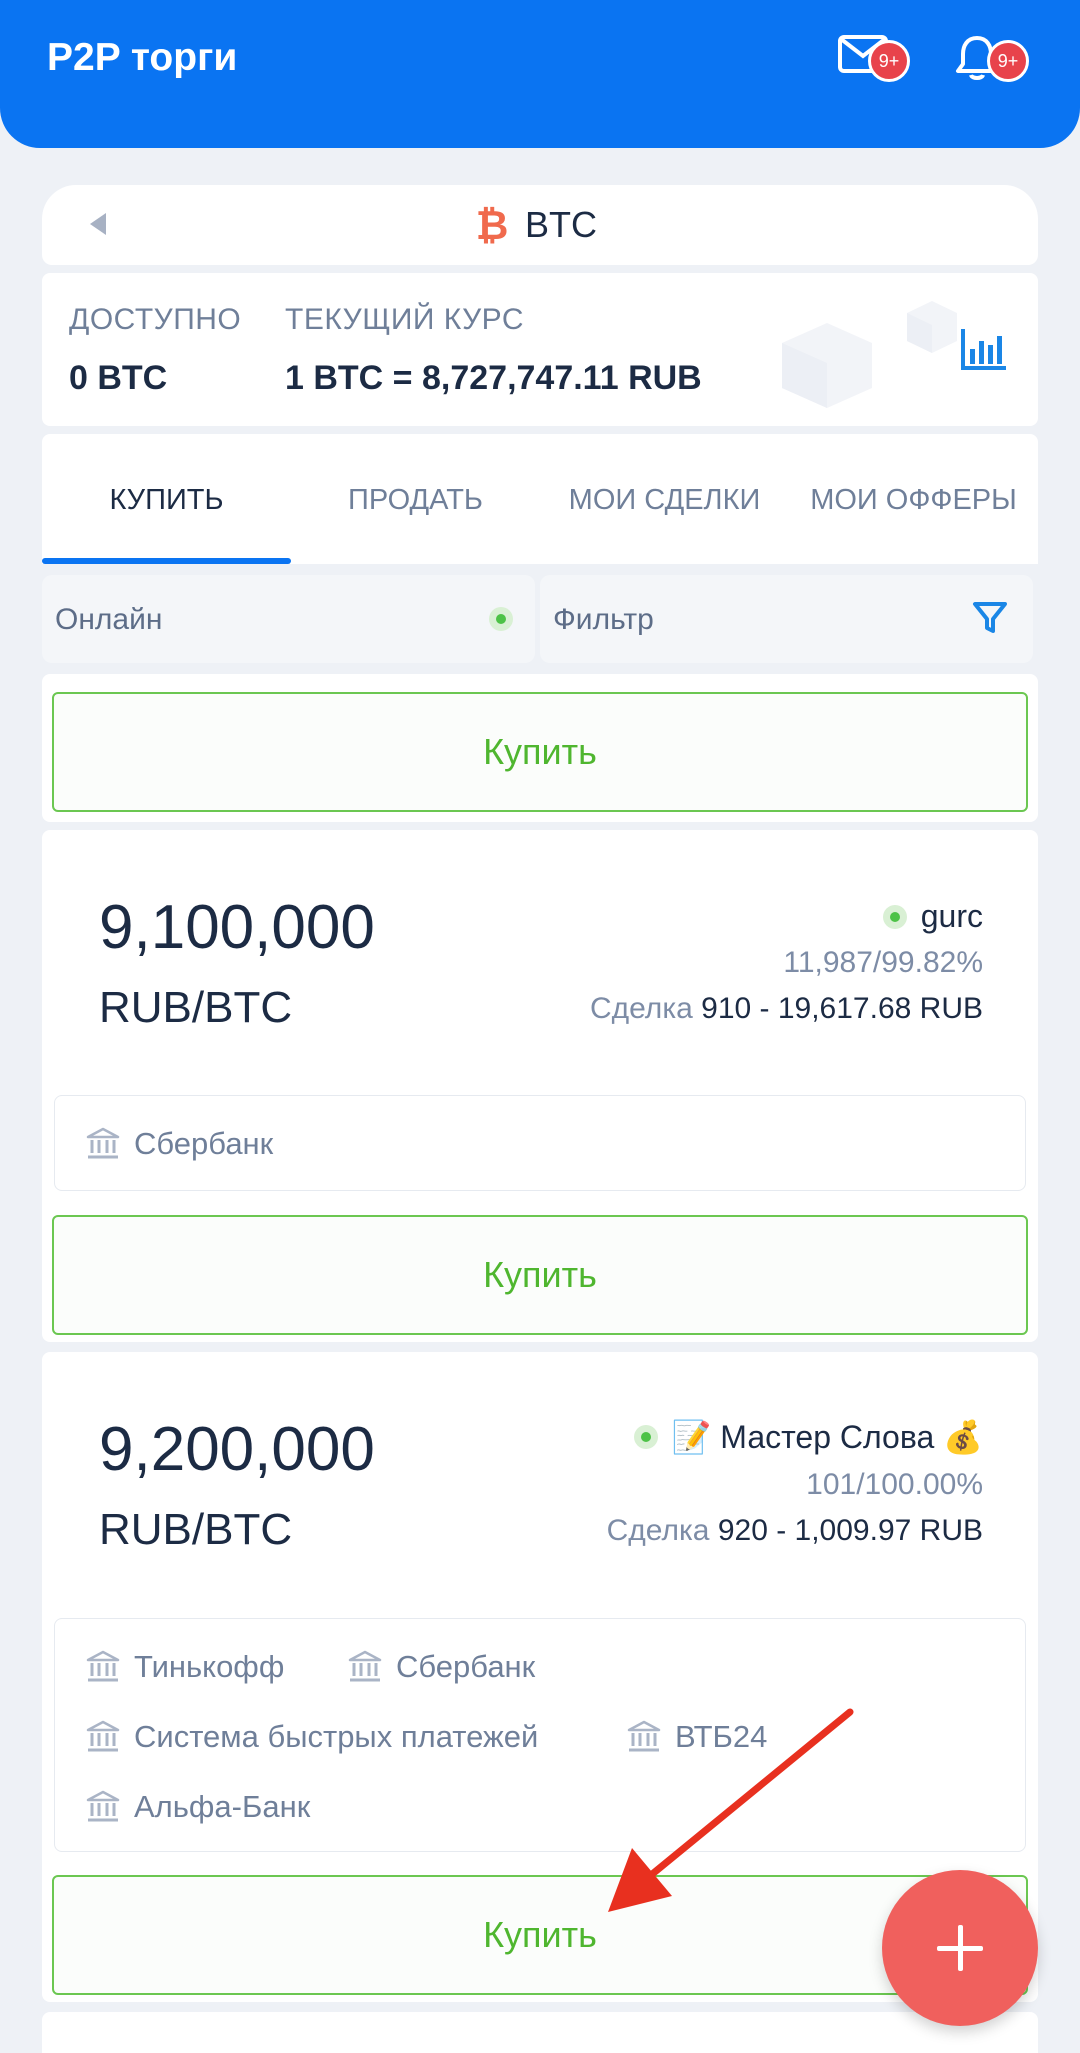 The image size is (1080, 2053). Describe the element at coordinates (540, 74) in the screenshot. I see `app-header: P2P торги 9+ 9+` at that location.